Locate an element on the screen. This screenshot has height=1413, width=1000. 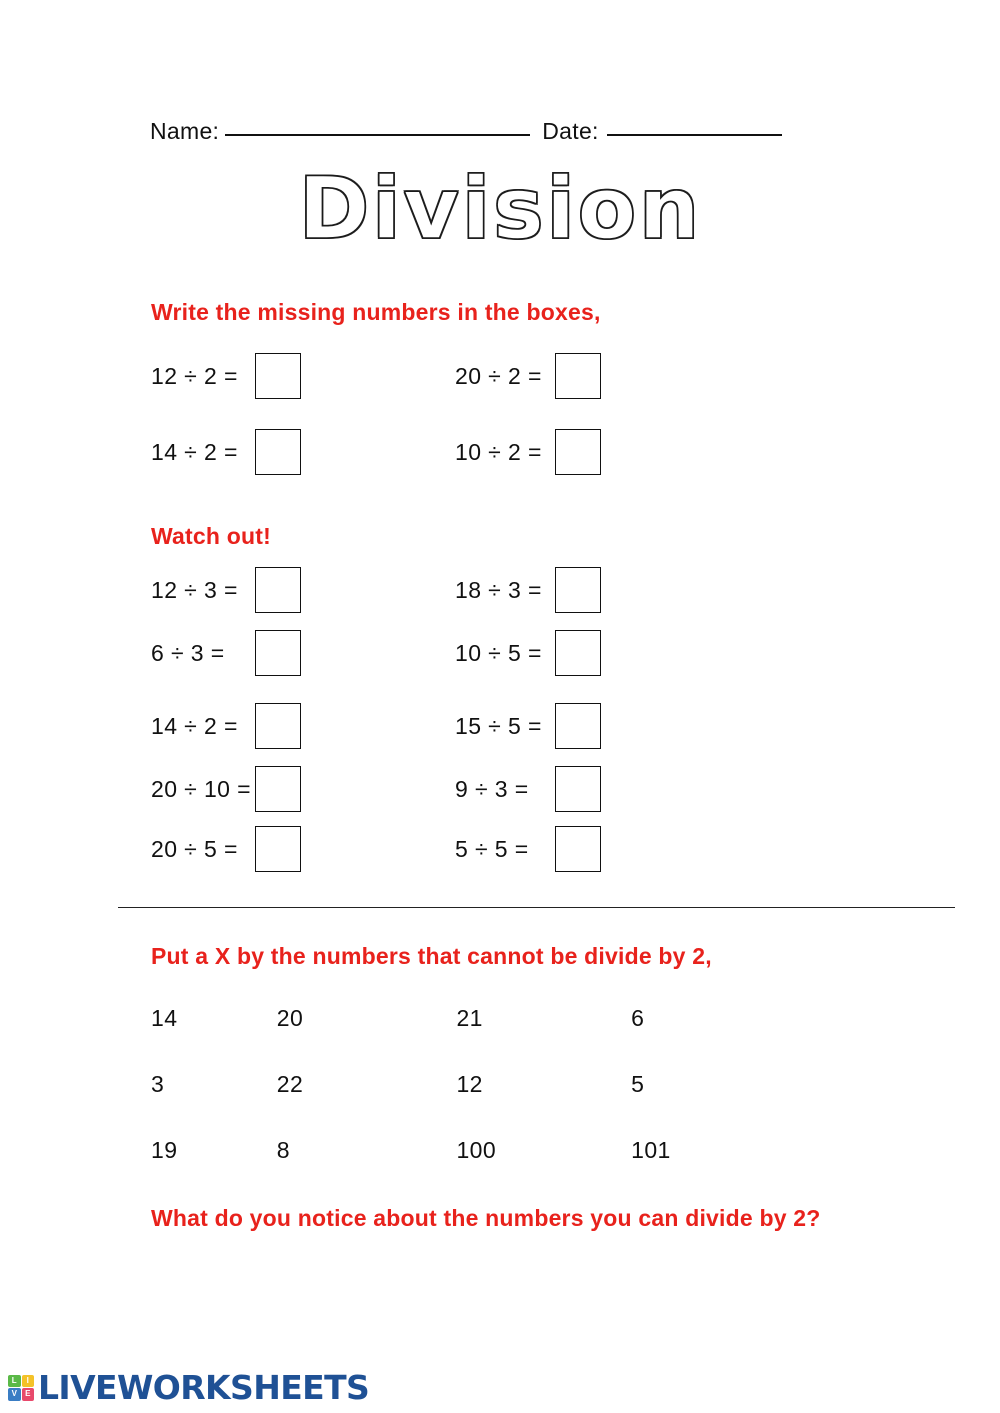
problem-row: 12 ÷ 2 = is located at coordinates (226, 376).